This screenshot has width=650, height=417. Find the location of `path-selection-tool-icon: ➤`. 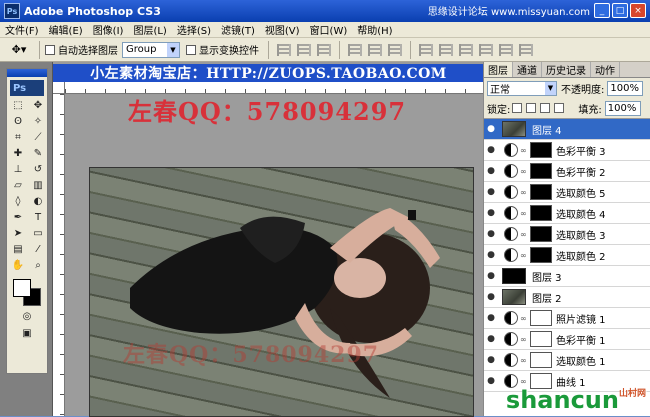

path-selection-tool-icon: ➤ is located at coordinates (18, 233).